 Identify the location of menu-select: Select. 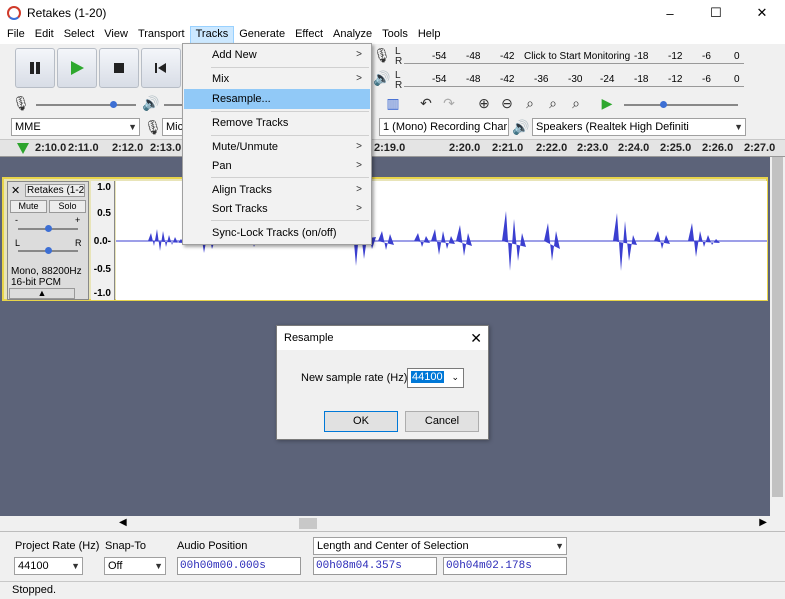
(79, 35).